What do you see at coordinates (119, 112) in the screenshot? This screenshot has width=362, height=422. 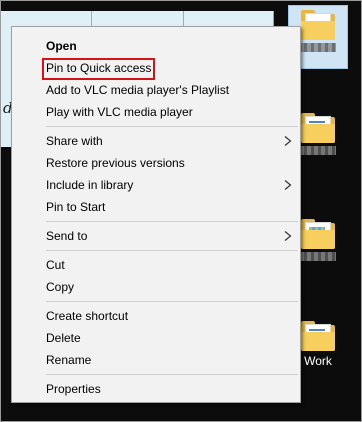 I see `menu-item-label: Play with VLC media player` at bounding box center [119, 112].